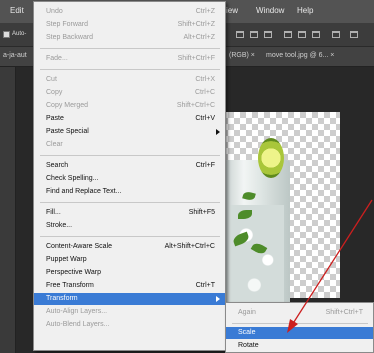 Image resolution: width=374 pixels, height=353 pixels. I want to click on menu-item-shortcut: Ctrl+X, so click(205, 79).